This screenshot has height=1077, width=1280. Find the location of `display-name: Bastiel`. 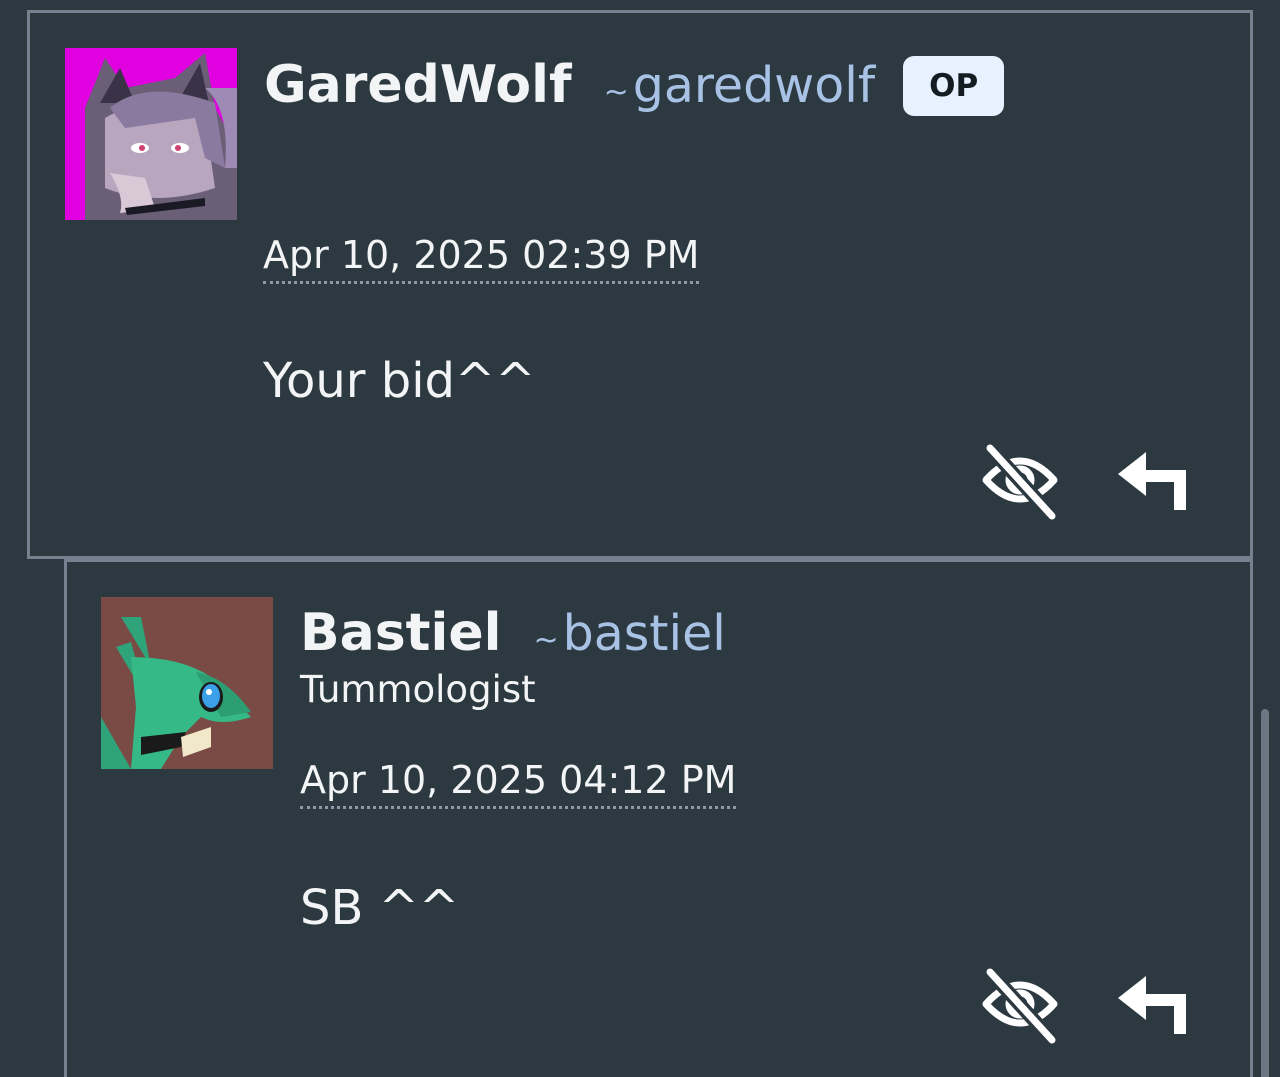

display-name: Bastiel is located at coordinates (400, 633).